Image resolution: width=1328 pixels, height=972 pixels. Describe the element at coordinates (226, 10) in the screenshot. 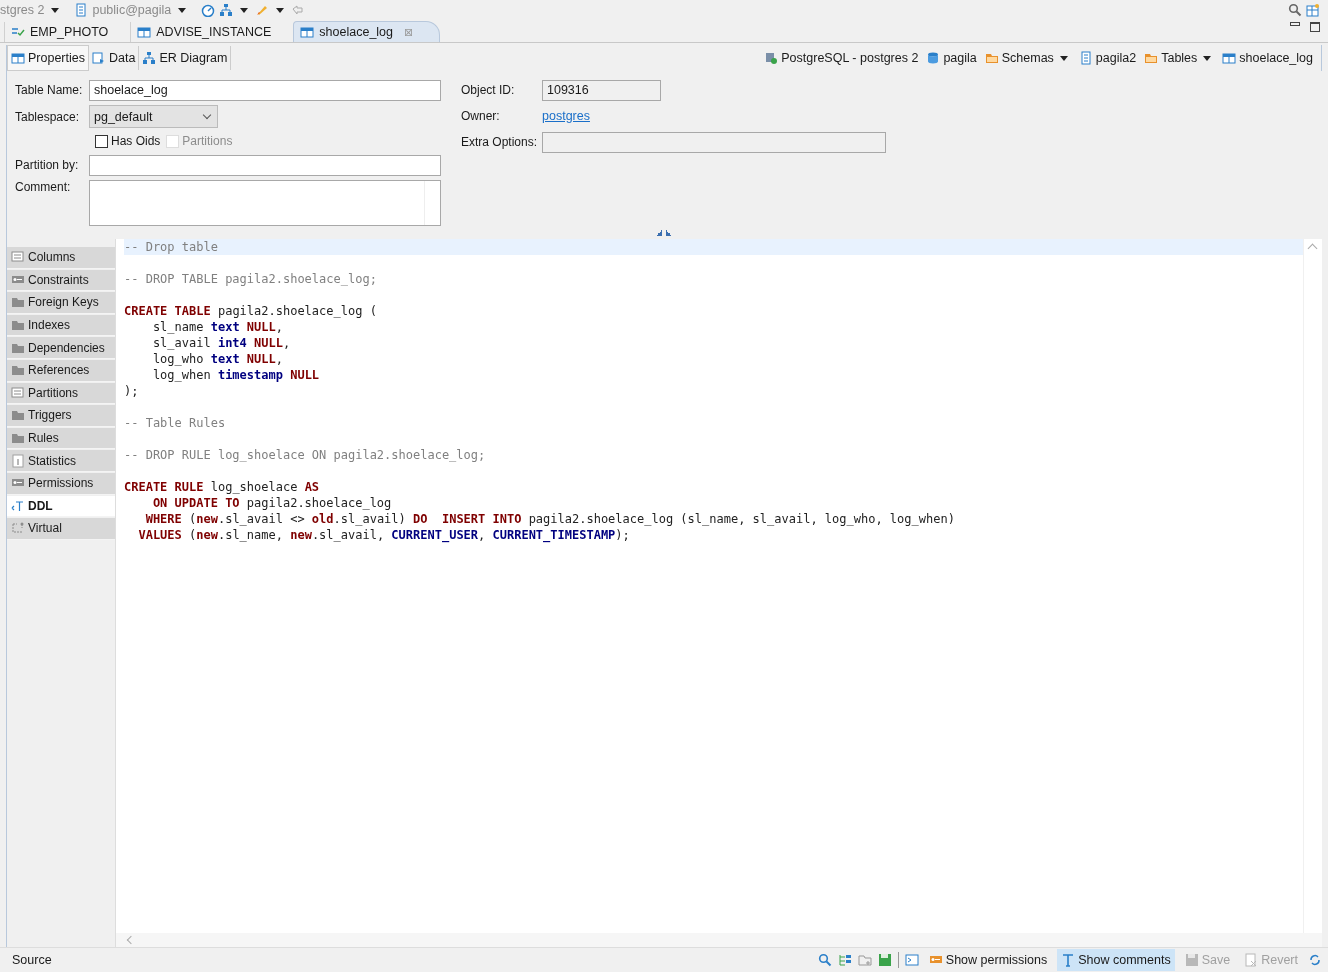

I see `hierarchy-icon` at that location.